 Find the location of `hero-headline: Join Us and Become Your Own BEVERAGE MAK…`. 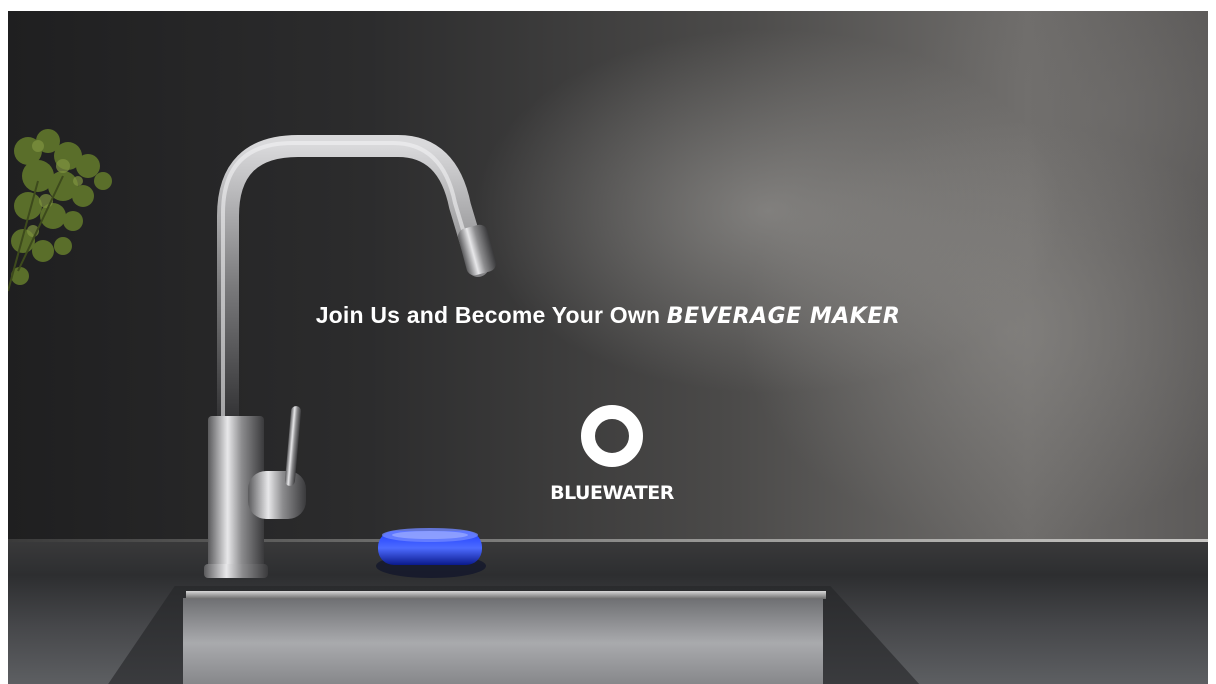

hero-headline: Join Us and Become Your Own BEVERAGE MAK… is located at coordinates (608, 315).